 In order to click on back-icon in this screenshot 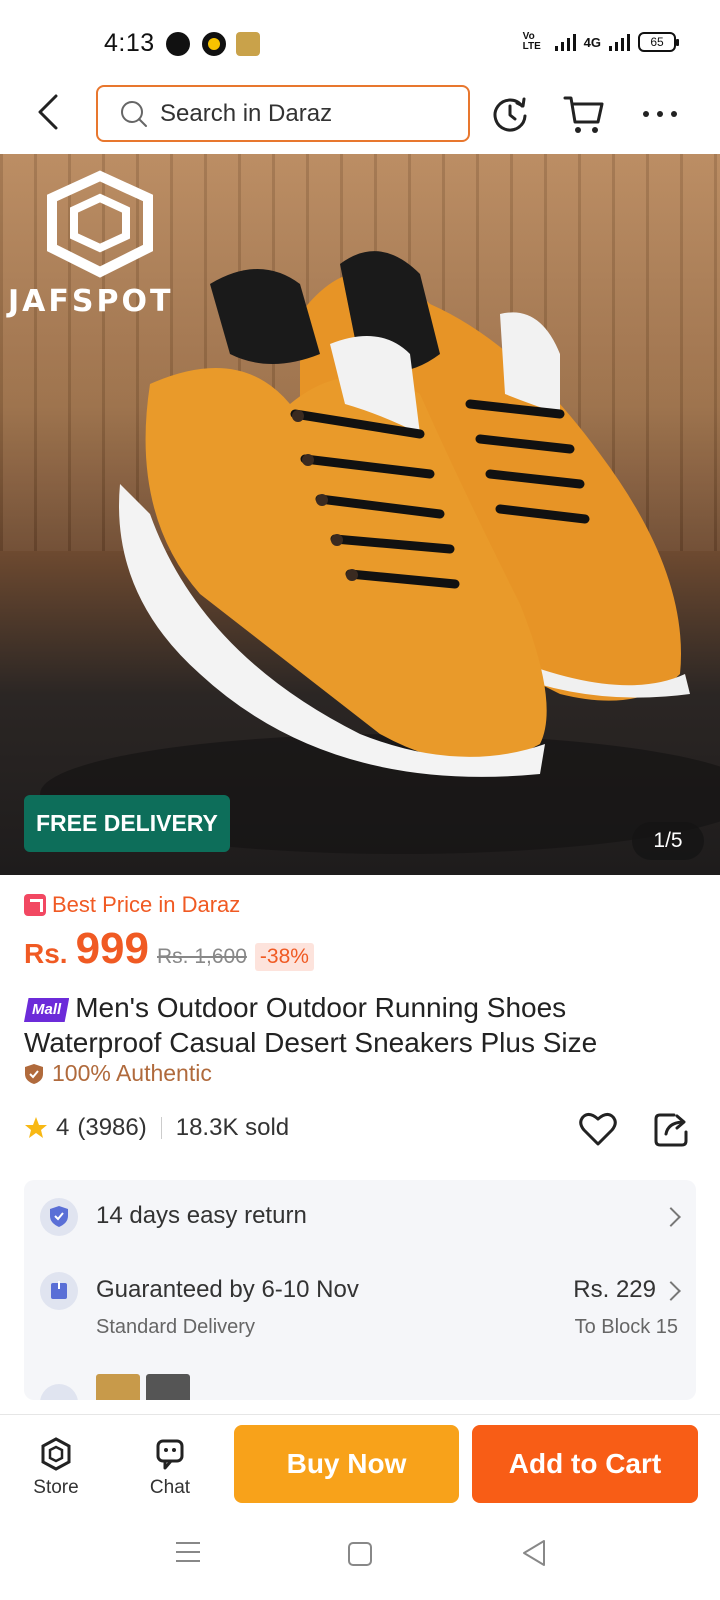, I will do `click(50, 112)`.